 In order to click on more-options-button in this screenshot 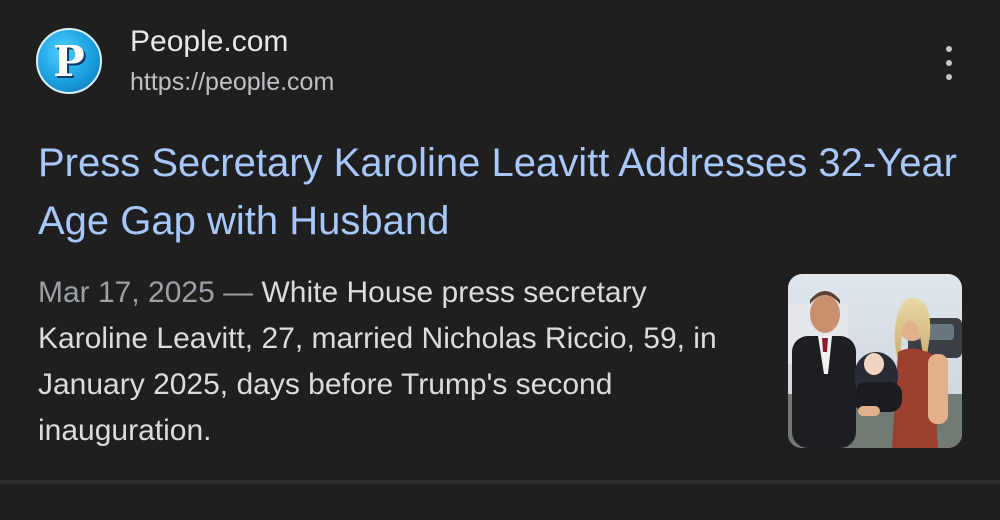, I will do `click(949, 63)`.